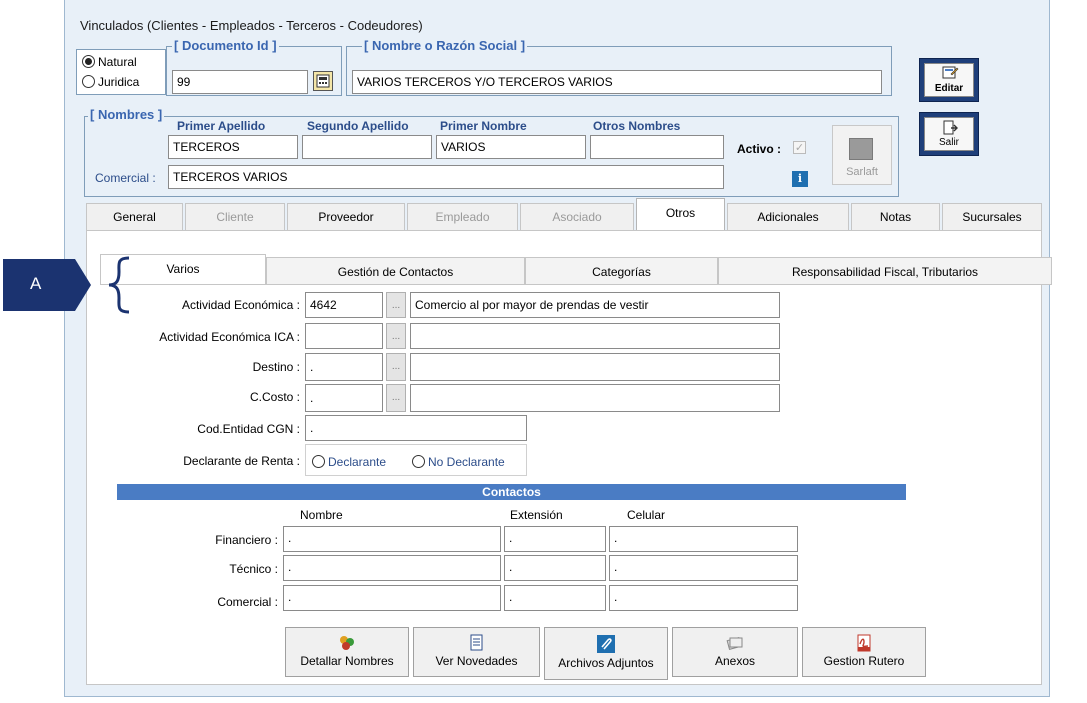  Describe the element at coordinates (555, 598) in the screenshot. I see `contacto-comercial-extension: .` at that location.